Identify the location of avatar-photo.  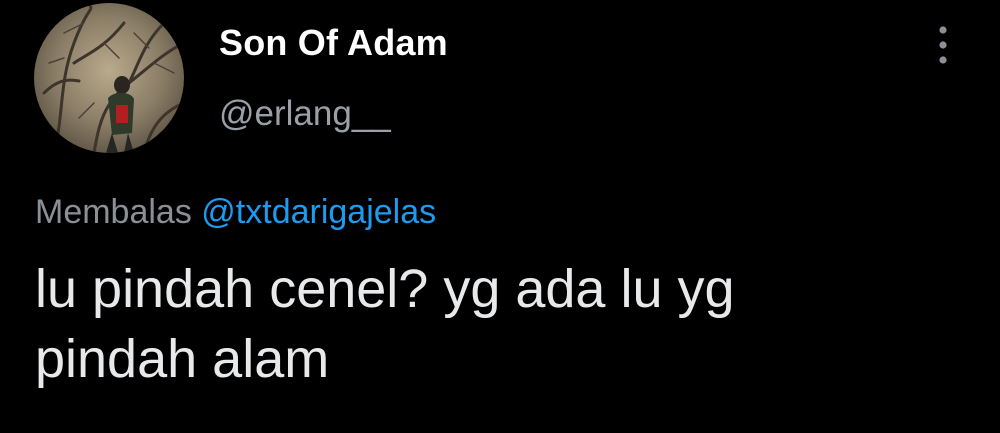
(109, 78).